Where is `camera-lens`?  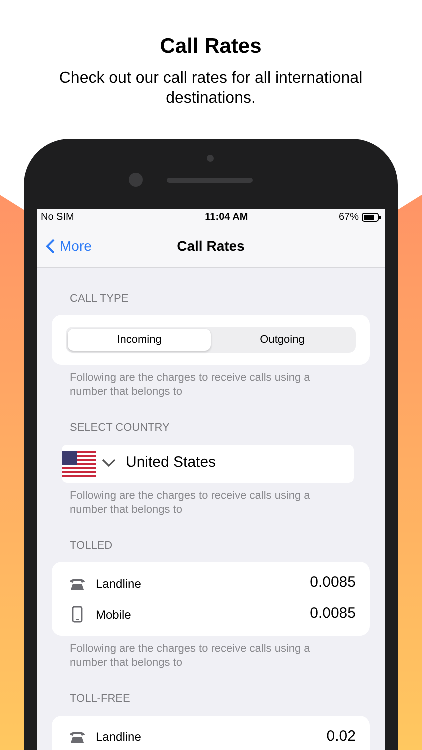 camera-lens is located at coordinates (136, 179).